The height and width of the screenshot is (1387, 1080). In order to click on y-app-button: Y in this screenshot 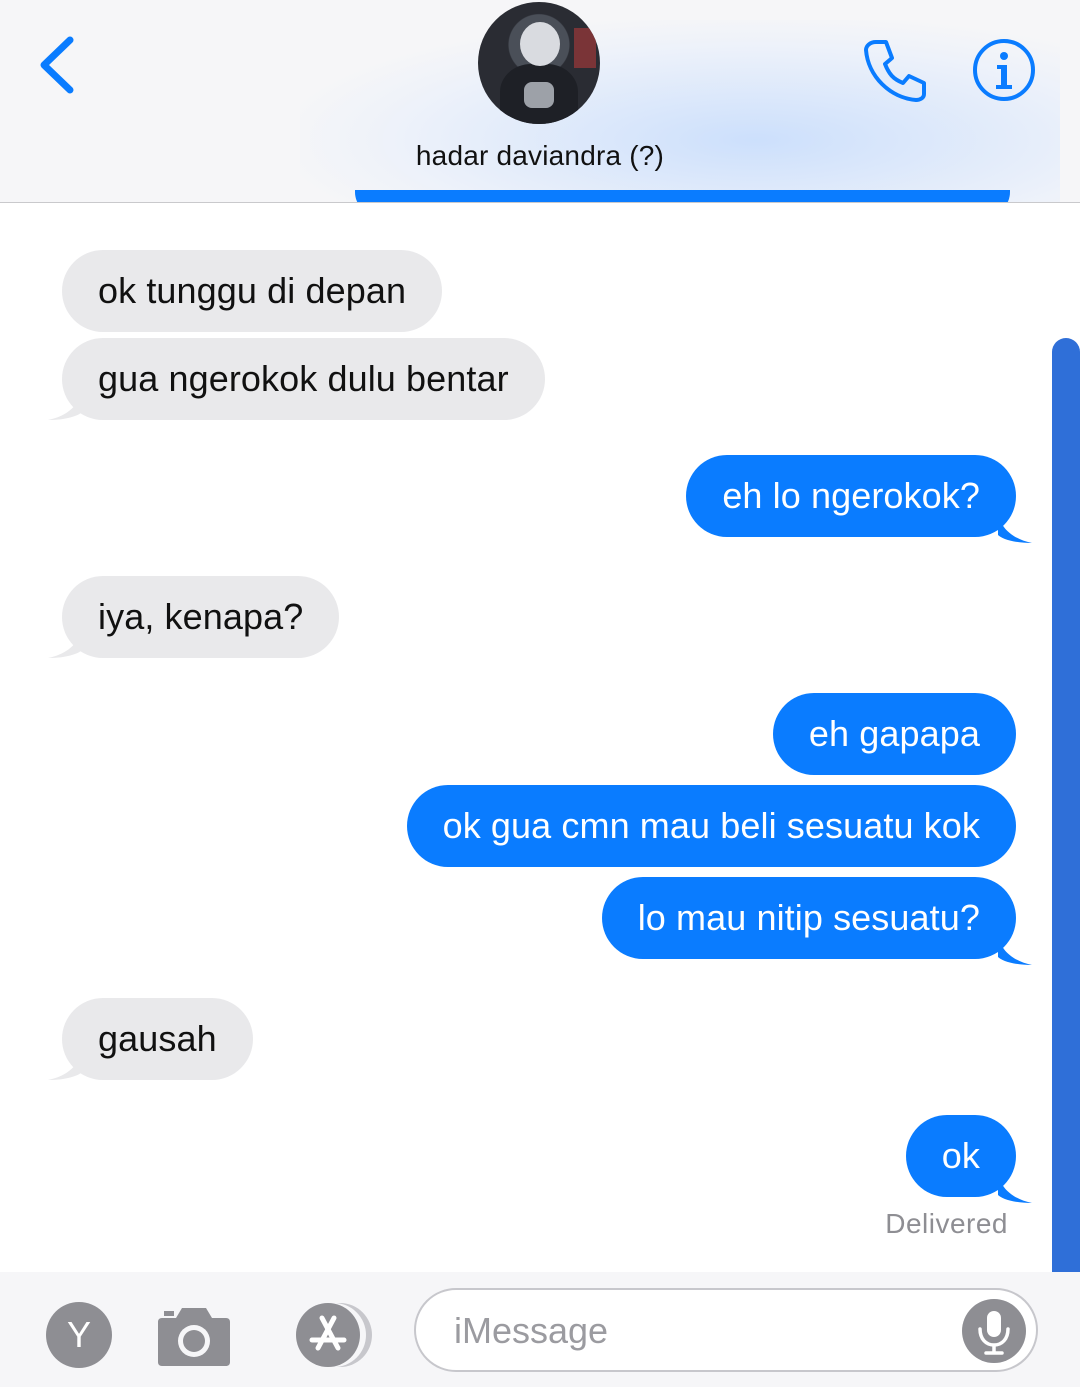, I will do `click(79, 1335)`.